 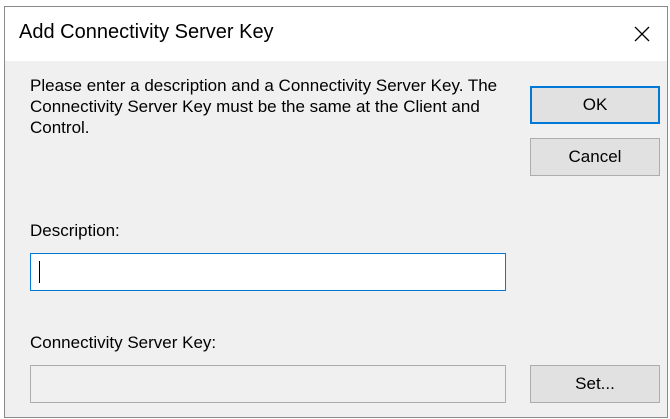 I want to click on dialog-title: Add Connectivity Server Key, so click(x=146, y=32).